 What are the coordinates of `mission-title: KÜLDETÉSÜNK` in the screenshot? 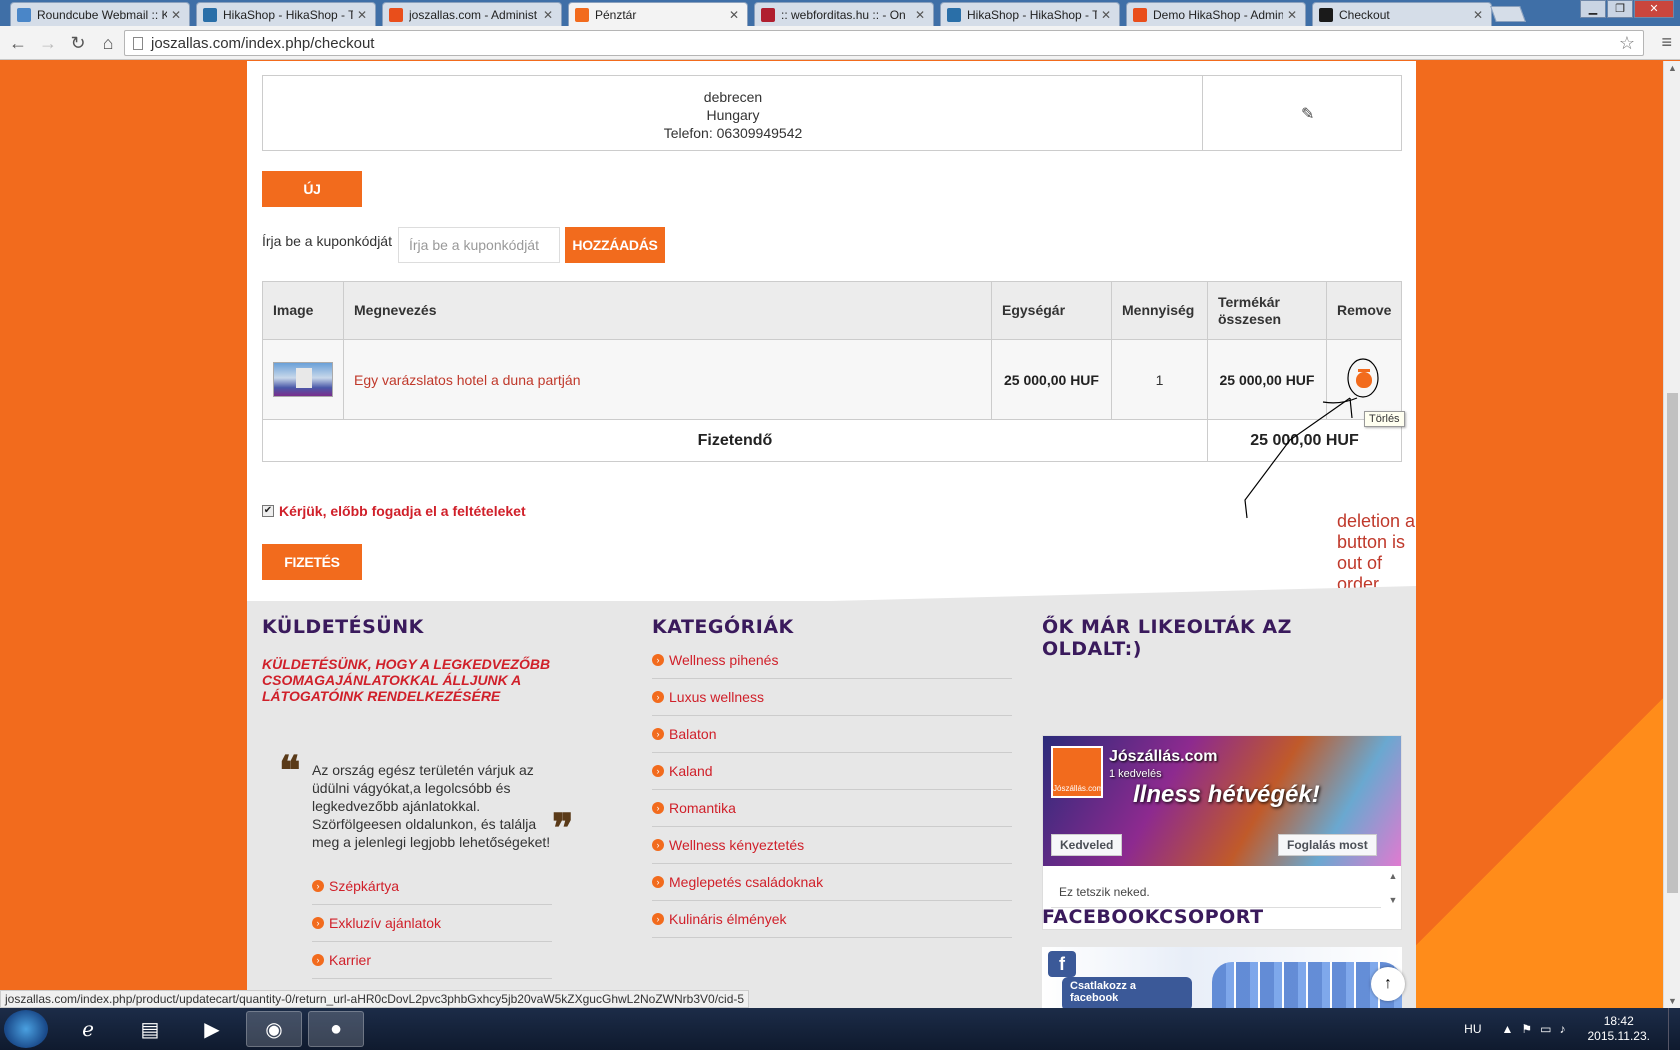 It's located at (343, 627).